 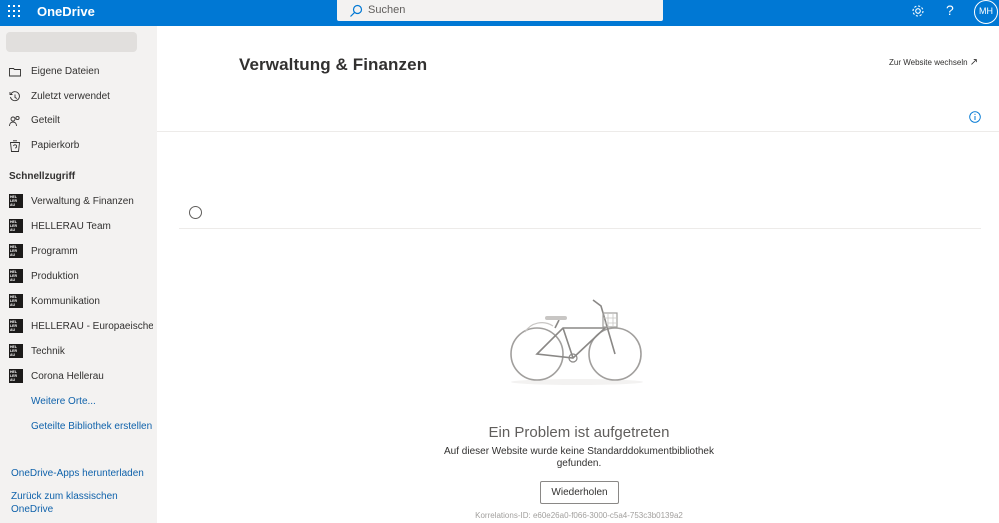 What do you see at coordinates (974, 62) in the screenshot?
I see `open-external-icon: ↗` at bounding box center [974, 62].